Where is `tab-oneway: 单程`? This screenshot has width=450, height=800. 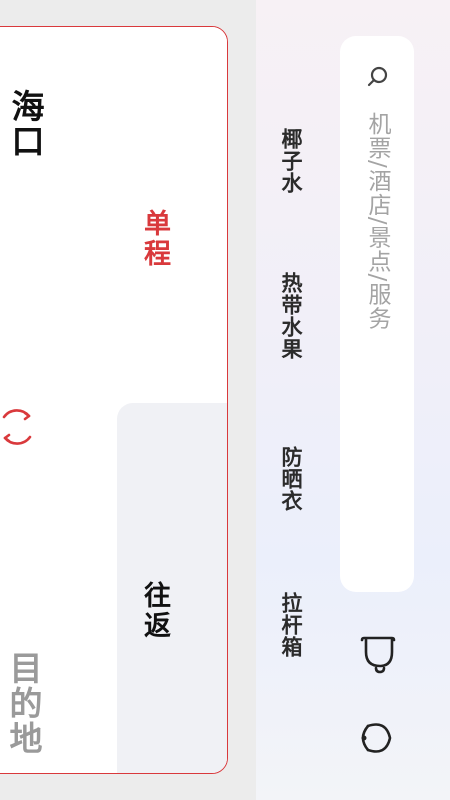 tab-oneway: 单程 is located at coordinates (154, 239).